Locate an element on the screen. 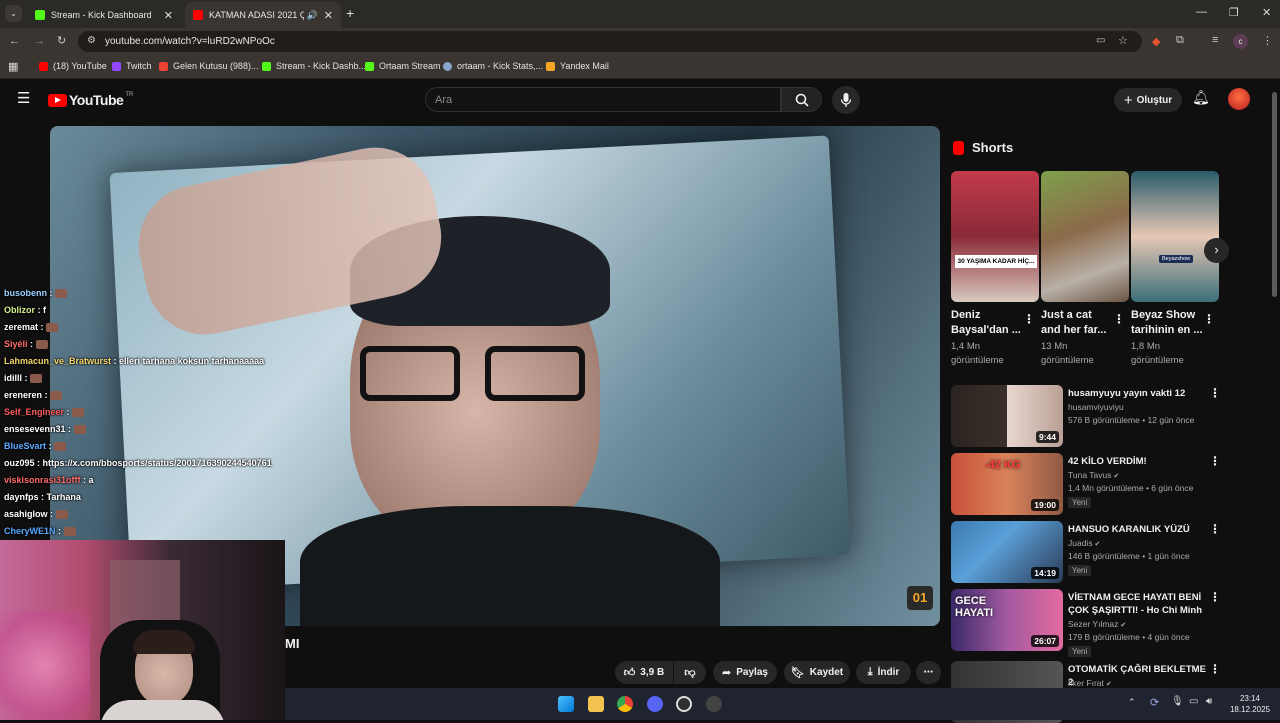 This screenshot has height=723, width=1280. windows-start-icon is located at coordinates (566, 704).